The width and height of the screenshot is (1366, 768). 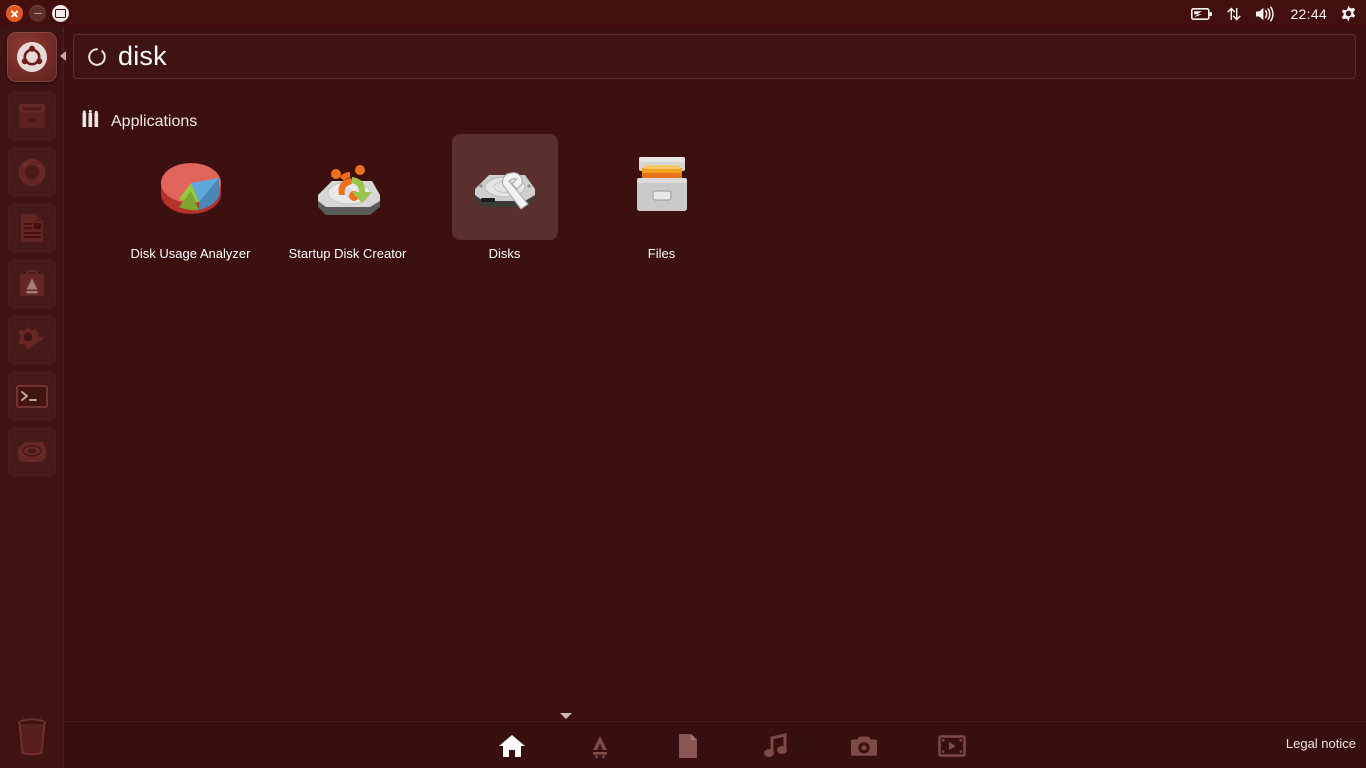 I want to click on ubuntu-logo-icon, so click(x=32, y=57).